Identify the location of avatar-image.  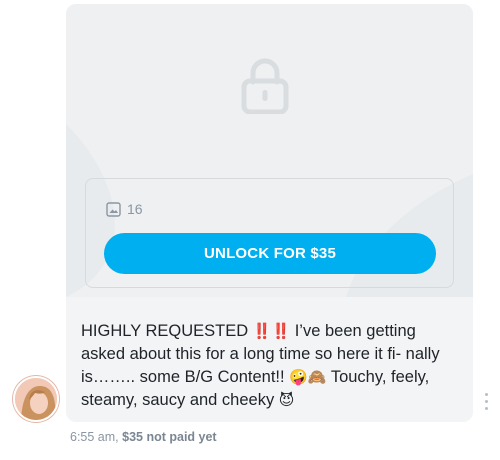
(36, 399).